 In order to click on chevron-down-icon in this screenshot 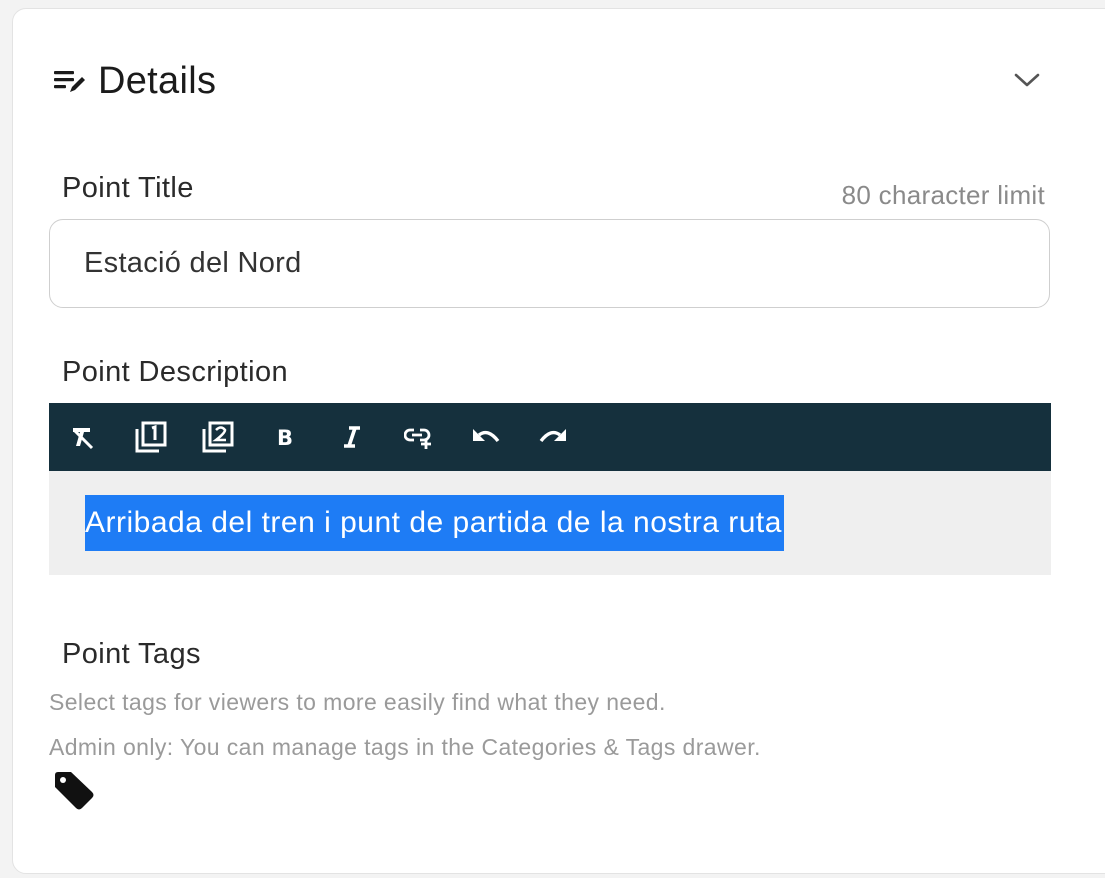, I will do `click(1027, 80)`.